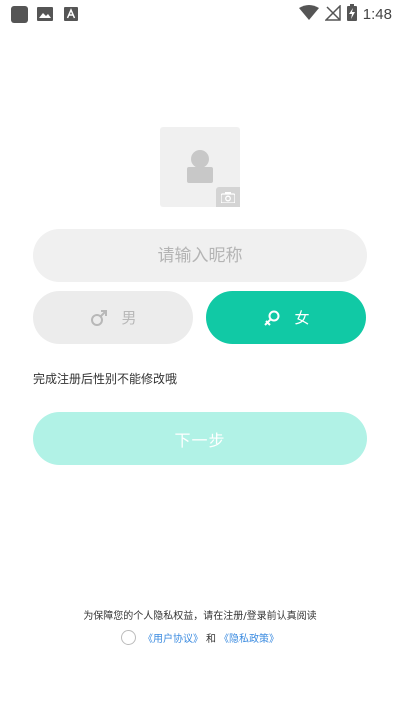 This screenshot has width=400, height=708. Describe the element at coordinates (105, 379) in the screenshot. I see `gender-hint: 完成注册后性别不能修改哦` at that location.